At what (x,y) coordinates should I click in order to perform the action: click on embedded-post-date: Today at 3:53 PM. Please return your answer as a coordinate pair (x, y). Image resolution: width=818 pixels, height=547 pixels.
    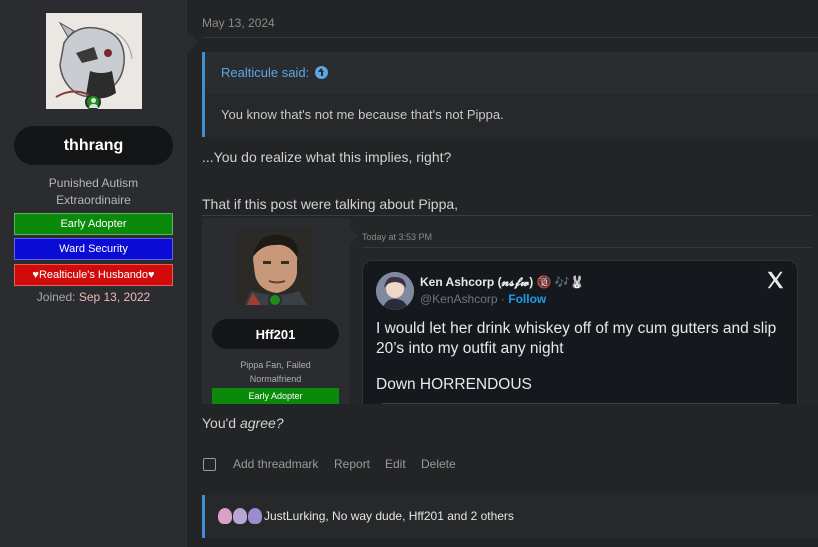
    Looking at the image, I should click on (397, 237).